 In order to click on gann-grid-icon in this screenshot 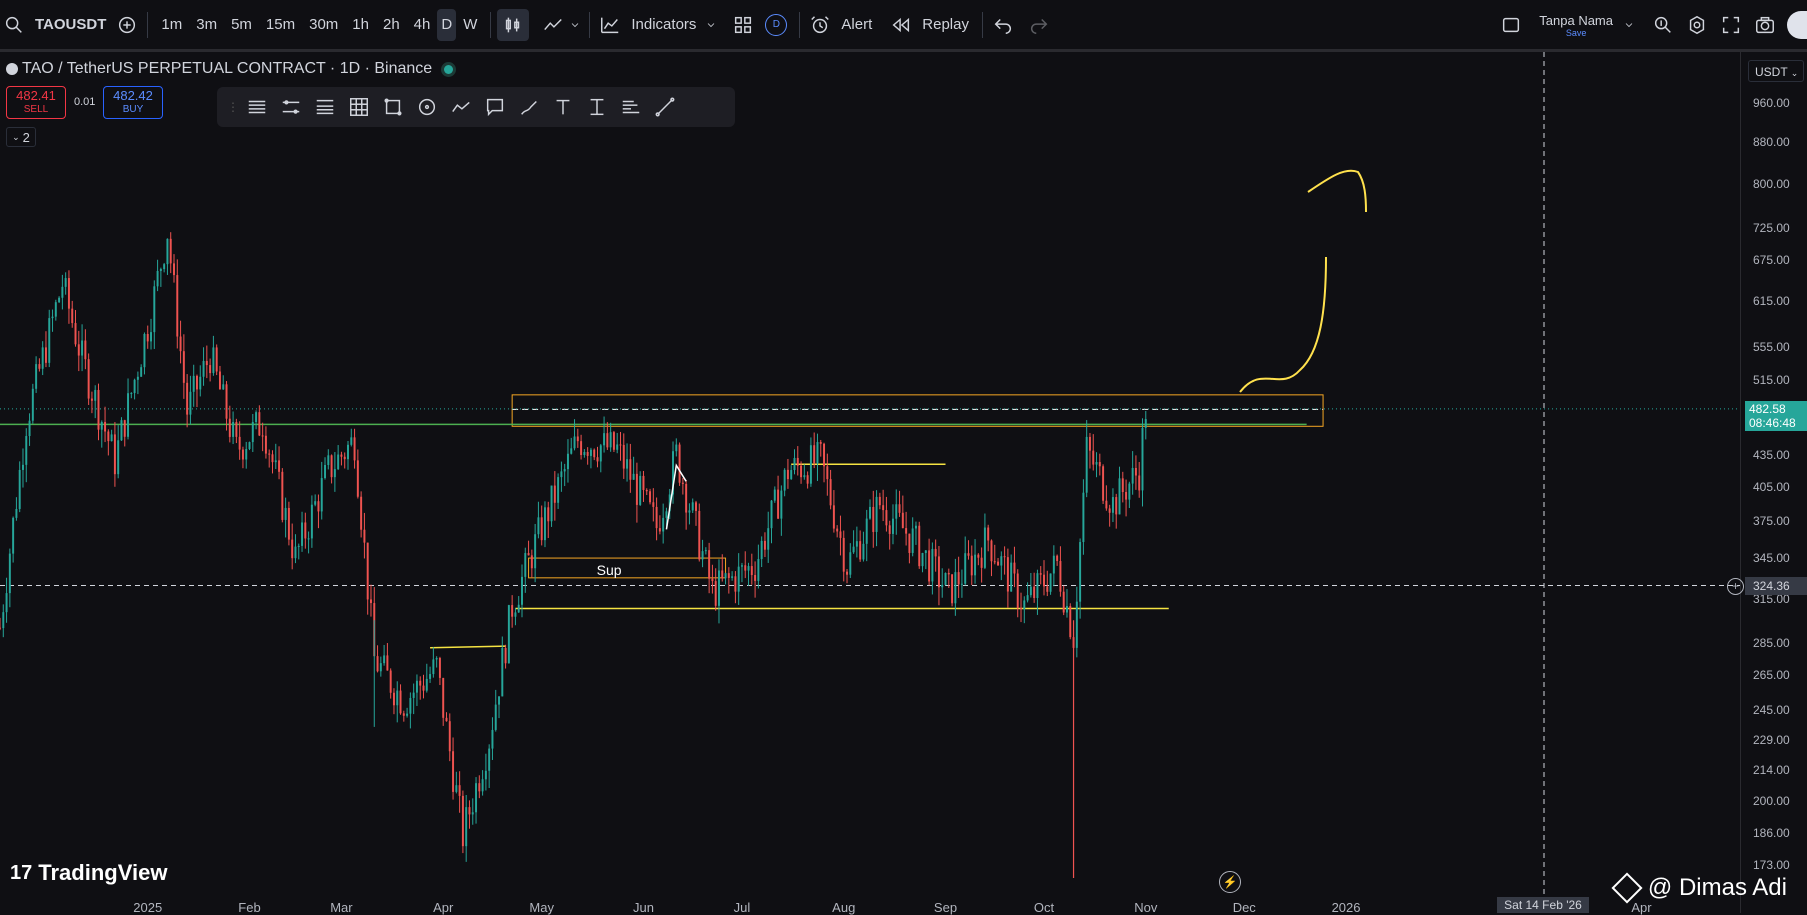, I will do `click(359, 107)`.